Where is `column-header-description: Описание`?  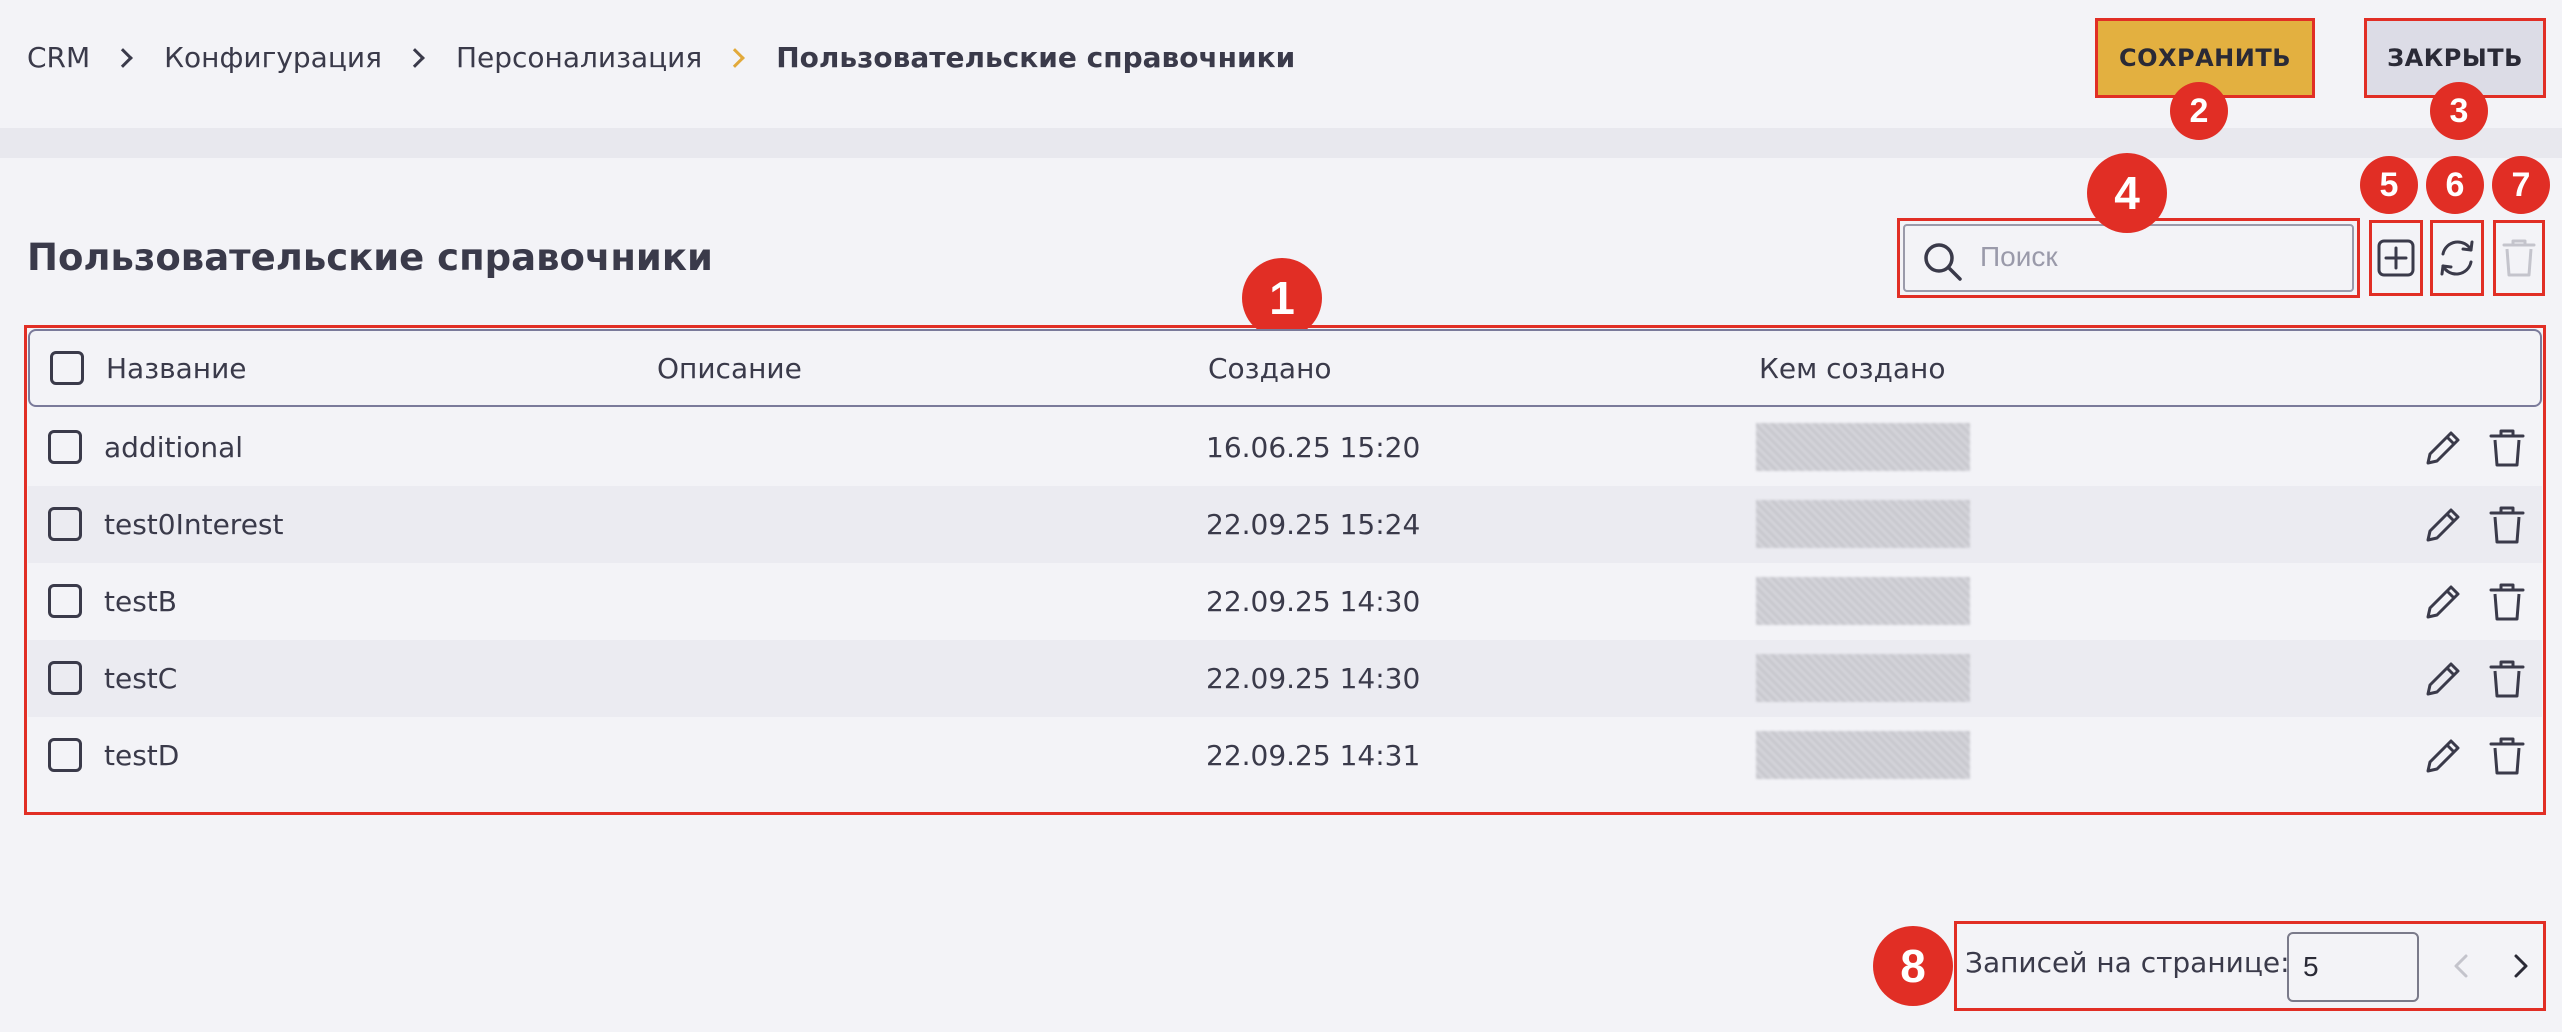
column-header-description: Описание is located at coordinates (729, 368).